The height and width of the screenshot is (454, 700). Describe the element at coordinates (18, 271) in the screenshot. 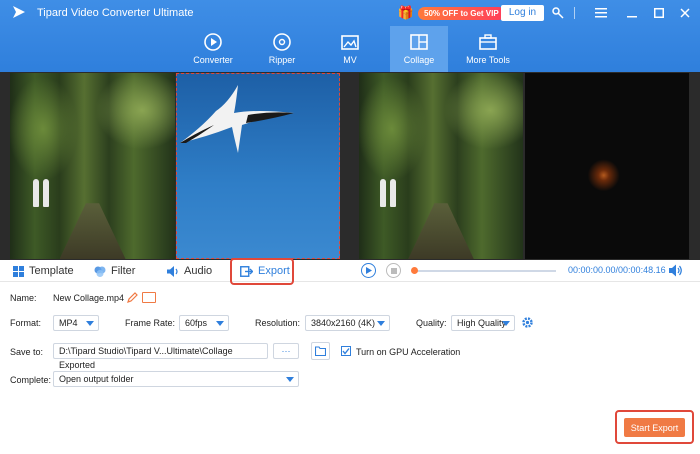

I see `template-icon` at that location.